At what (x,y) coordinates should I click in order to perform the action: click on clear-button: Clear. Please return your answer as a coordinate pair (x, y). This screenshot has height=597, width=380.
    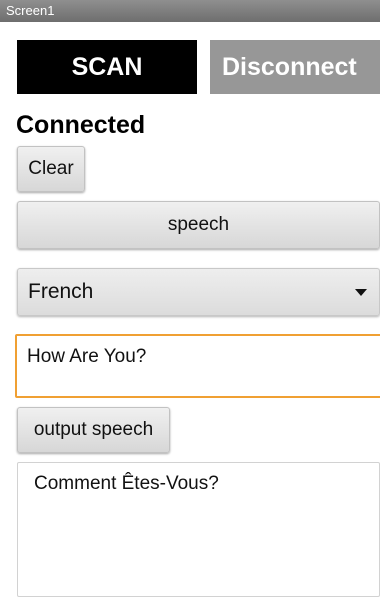
    Looking at the image, I should click on (51, 169).